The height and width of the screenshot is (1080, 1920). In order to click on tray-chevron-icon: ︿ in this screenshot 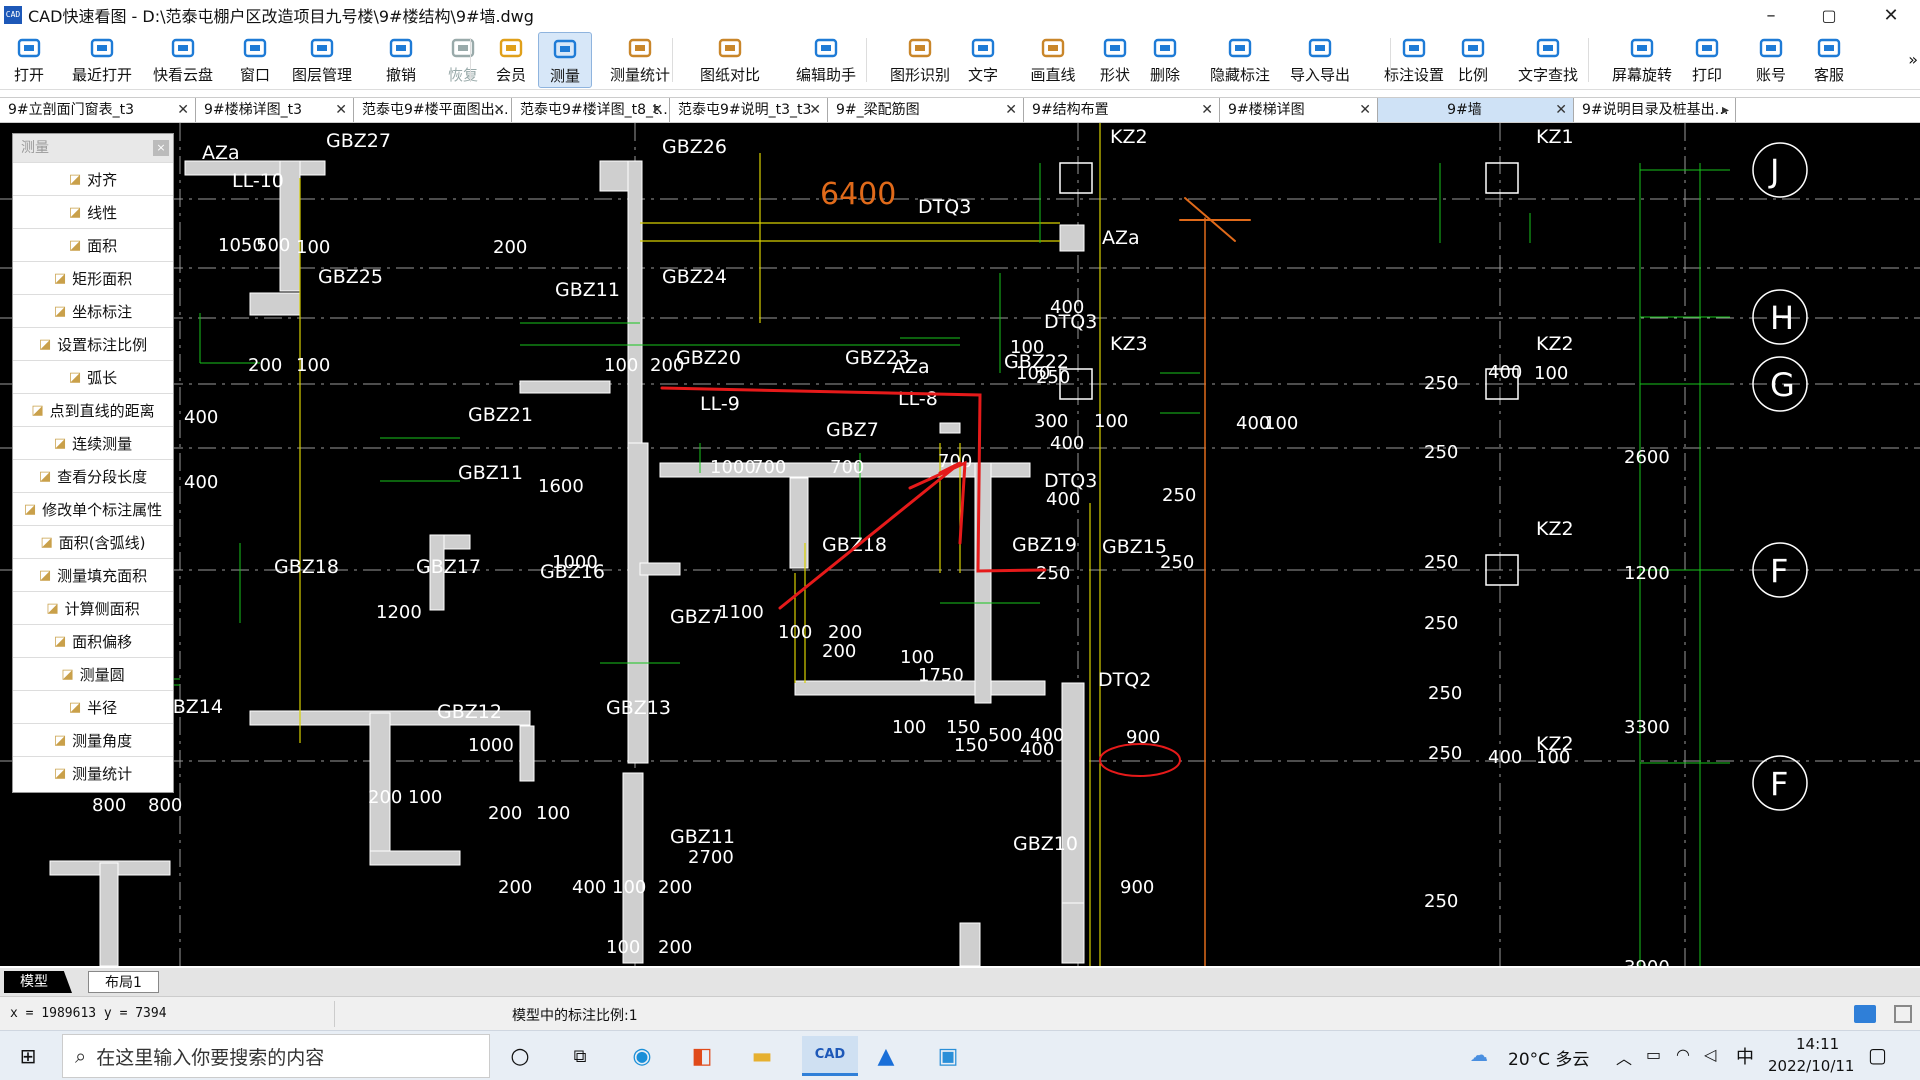, I will do `click(1624, 1057)`.